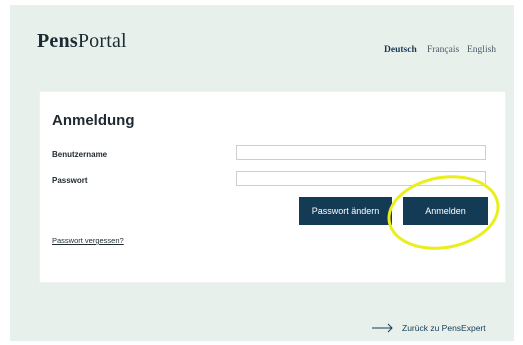 This screenshot has height=345, width=523. Describe the element at coordinates (102, 41) in the screenshot. I see `logo-regular-part: Portal` at that location.